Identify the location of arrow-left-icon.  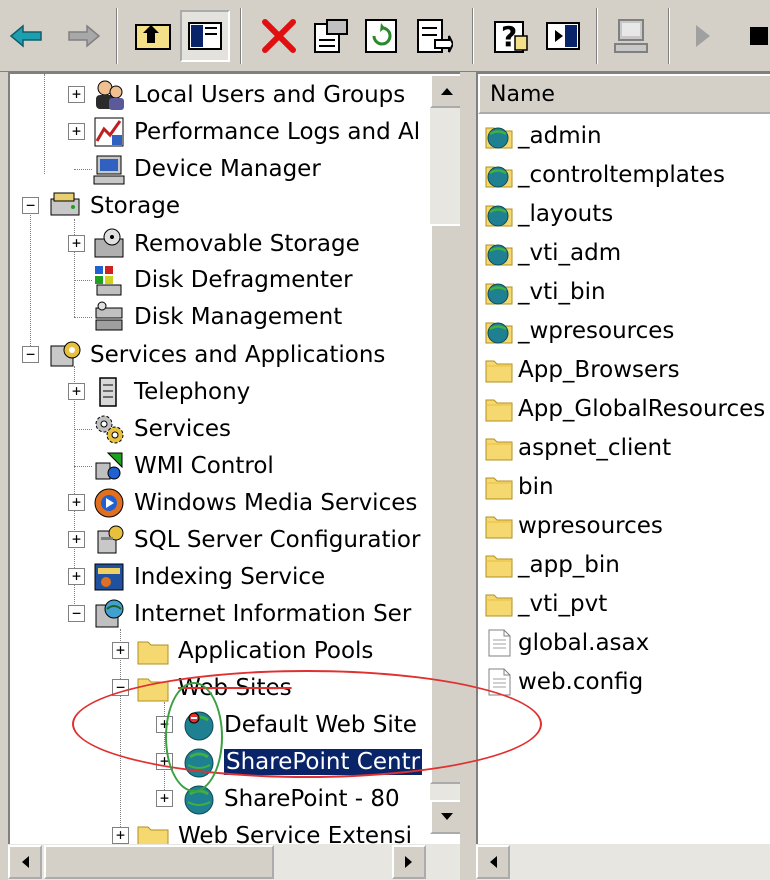
(25, 862).